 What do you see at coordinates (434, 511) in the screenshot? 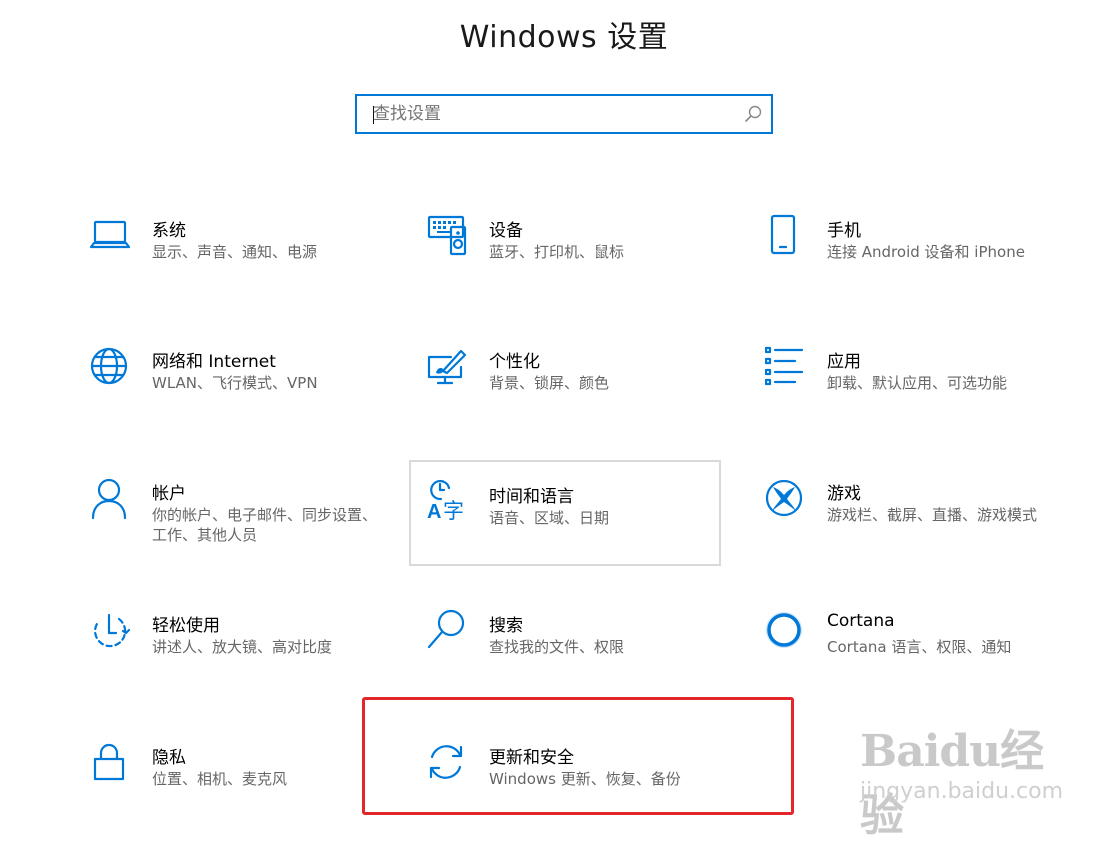
I see `svg-text: A` at bounding box center [434, 511].